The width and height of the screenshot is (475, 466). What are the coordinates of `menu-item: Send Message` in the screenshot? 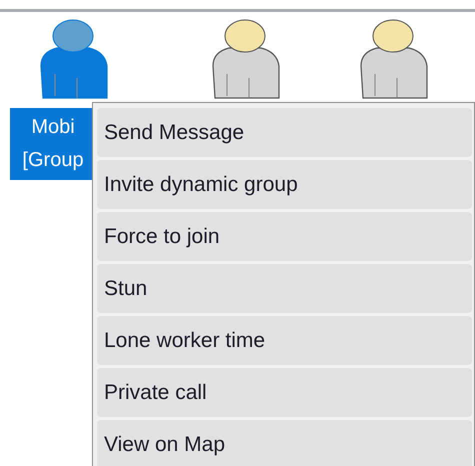 It's located at (284, 132).